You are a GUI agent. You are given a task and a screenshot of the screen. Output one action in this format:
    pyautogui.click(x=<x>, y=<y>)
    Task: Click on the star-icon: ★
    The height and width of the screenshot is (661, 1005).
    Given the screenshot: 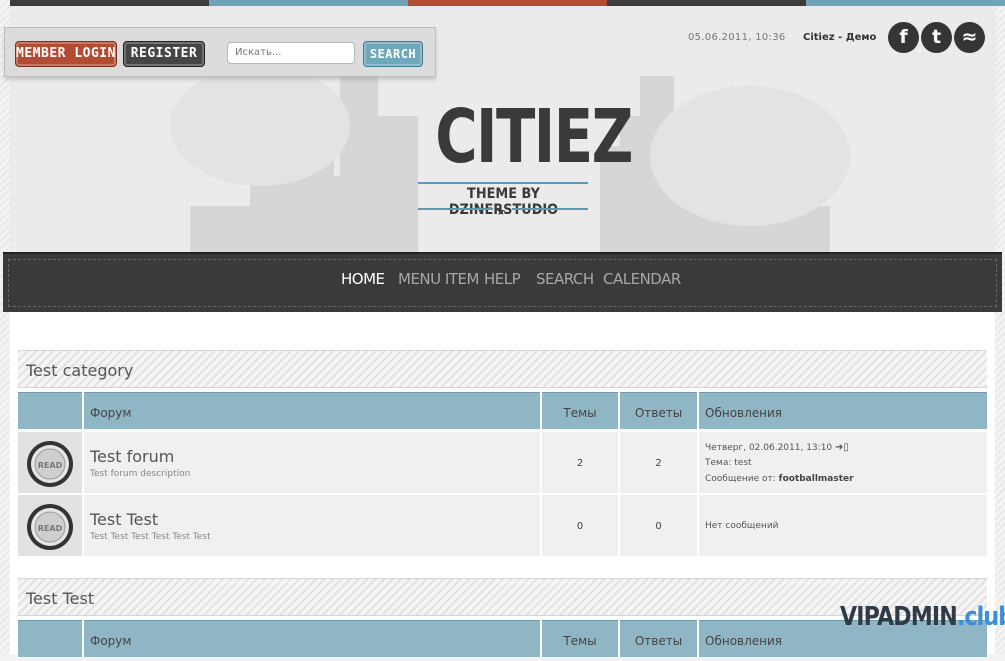 What is the action you would take?
    pyautogui.click(x=501, y=211)
    